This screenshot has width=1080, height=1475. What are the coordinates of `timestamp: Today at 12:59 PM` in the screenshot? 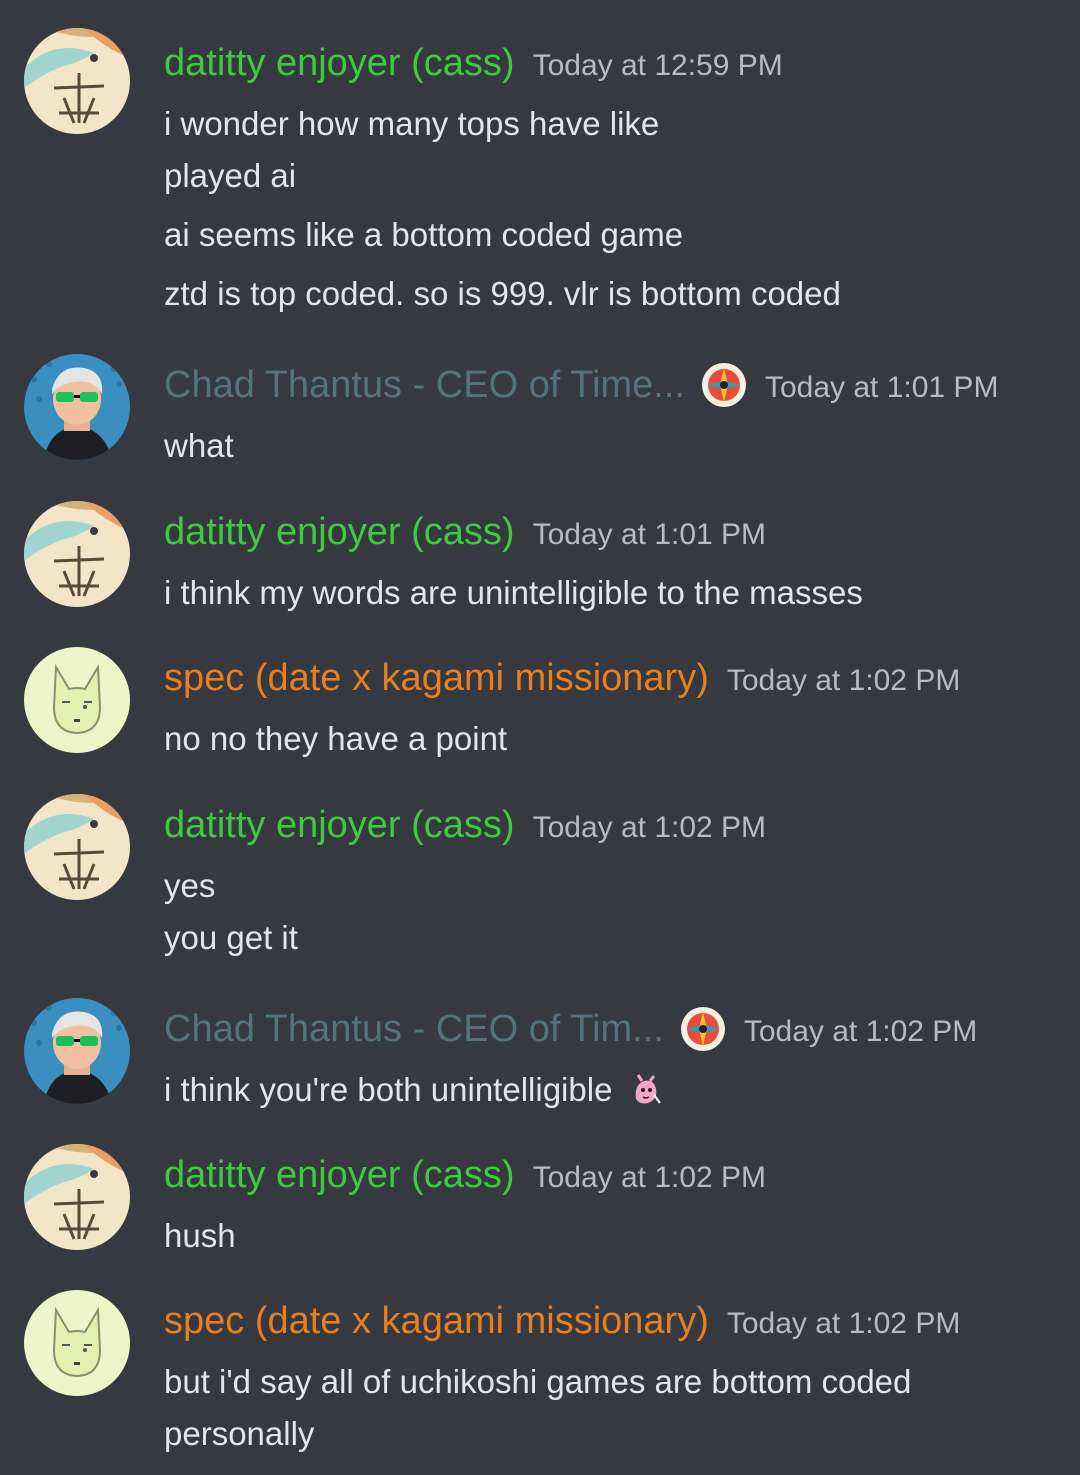 It's located at (657, 65).